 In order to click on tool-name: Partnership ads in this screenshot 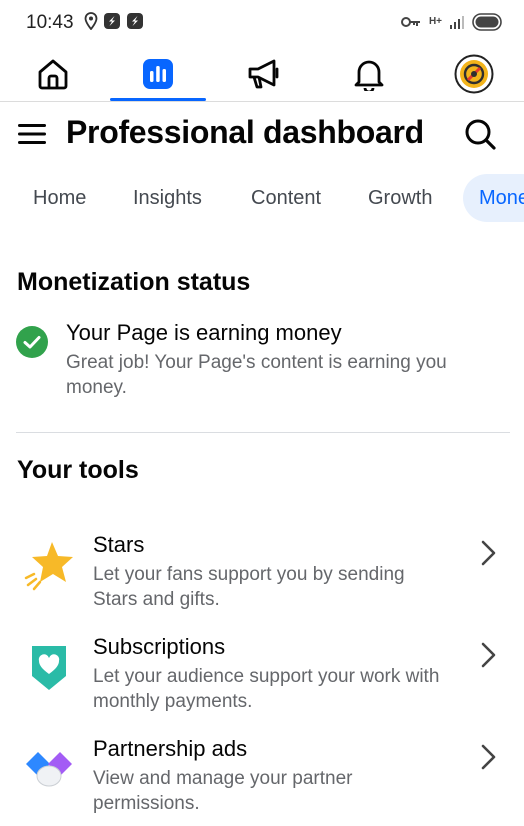, I will do `click(170, 748)`.